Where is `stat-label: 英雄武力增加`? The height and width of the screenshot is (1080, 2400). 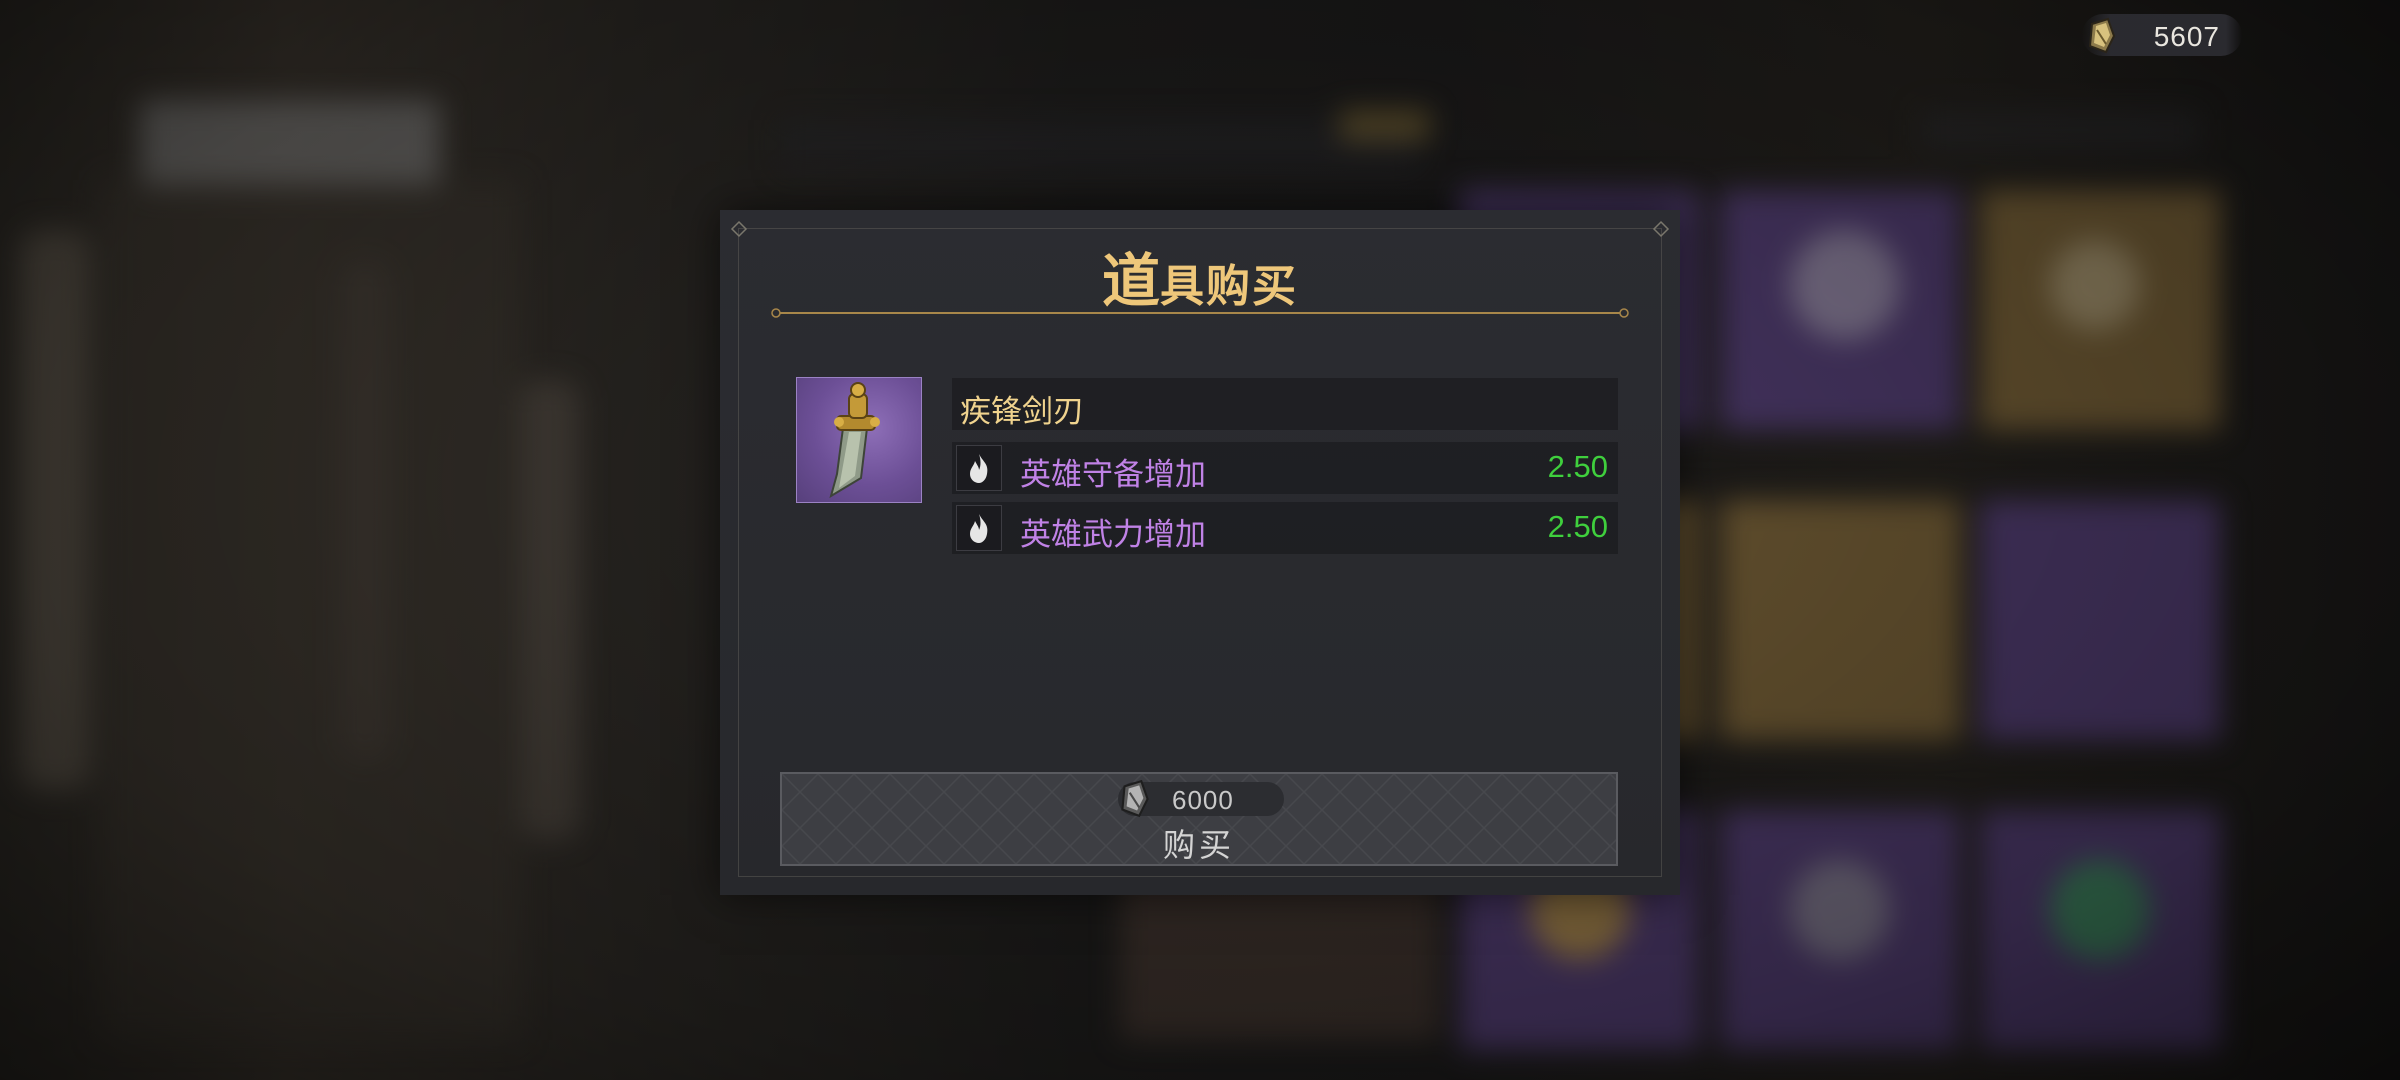 stat-label: 英雄武力增加 is located at coordinates (1113, 535).